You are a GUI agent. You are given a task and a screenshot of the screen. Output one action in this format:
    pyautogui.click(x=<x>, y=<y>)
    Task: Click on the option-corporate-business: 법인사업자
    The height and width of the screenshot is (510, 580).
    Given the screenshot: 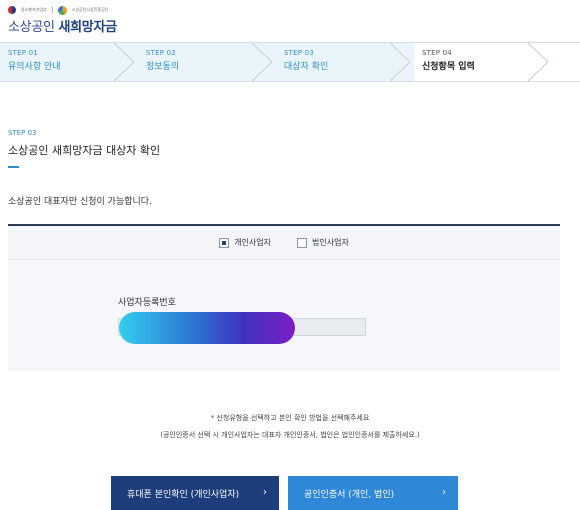 What is the action you would take?
    pyautogui.click(x=323, y=242)
    